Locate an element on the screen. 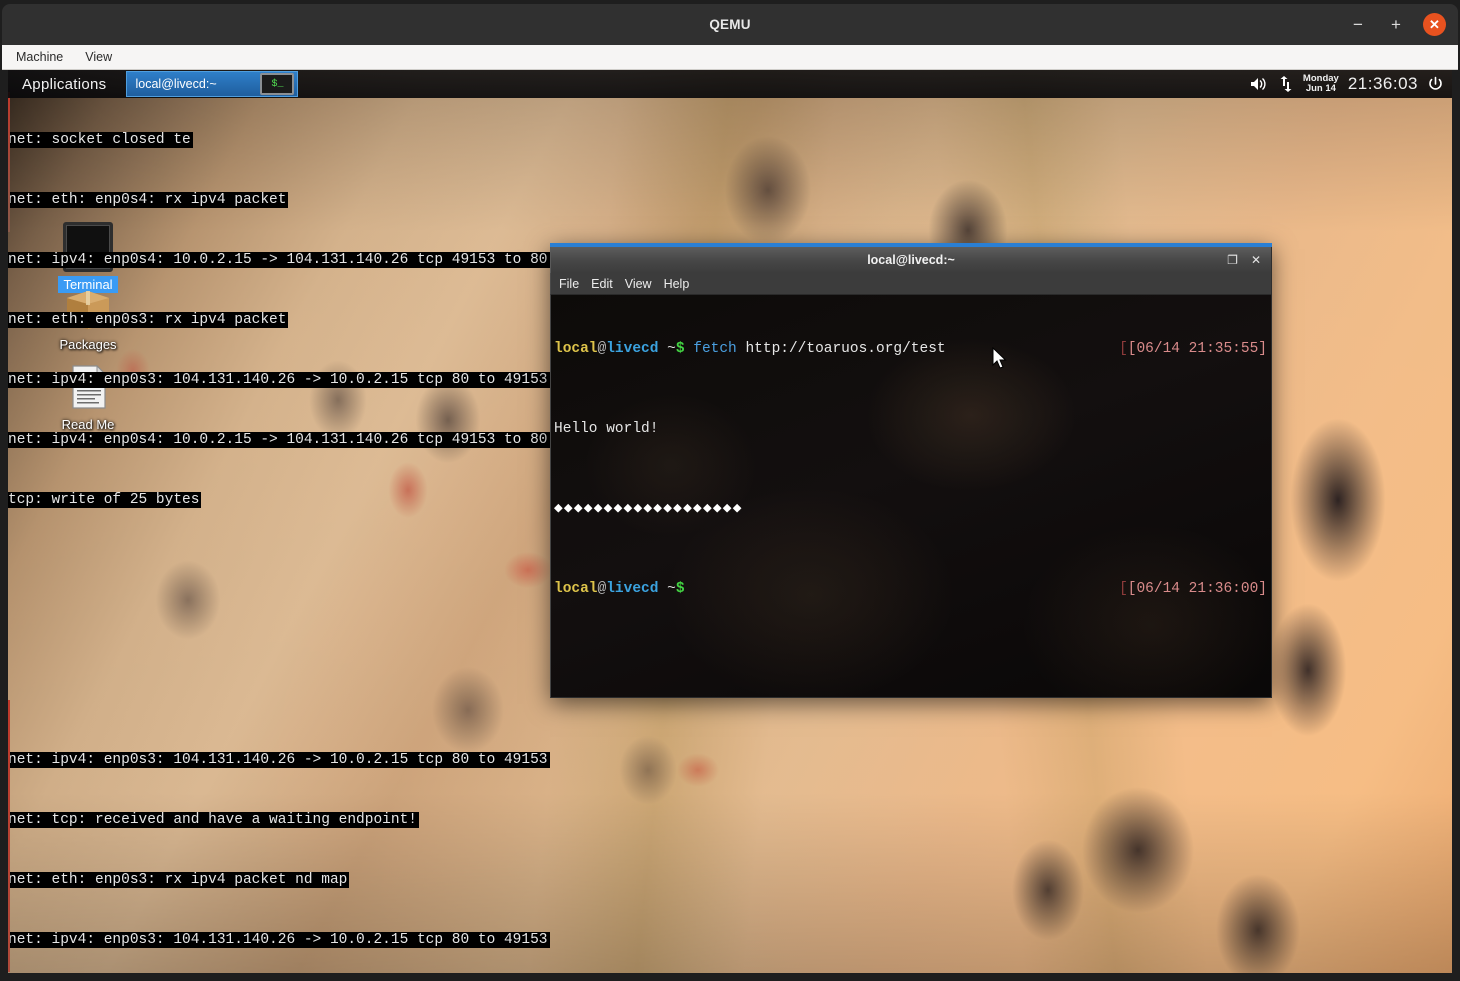 The height and width of the screenshot is (981, 1460). line-timestamp: [[06/14 21:36:00] is located at coordinates (1193, 589).